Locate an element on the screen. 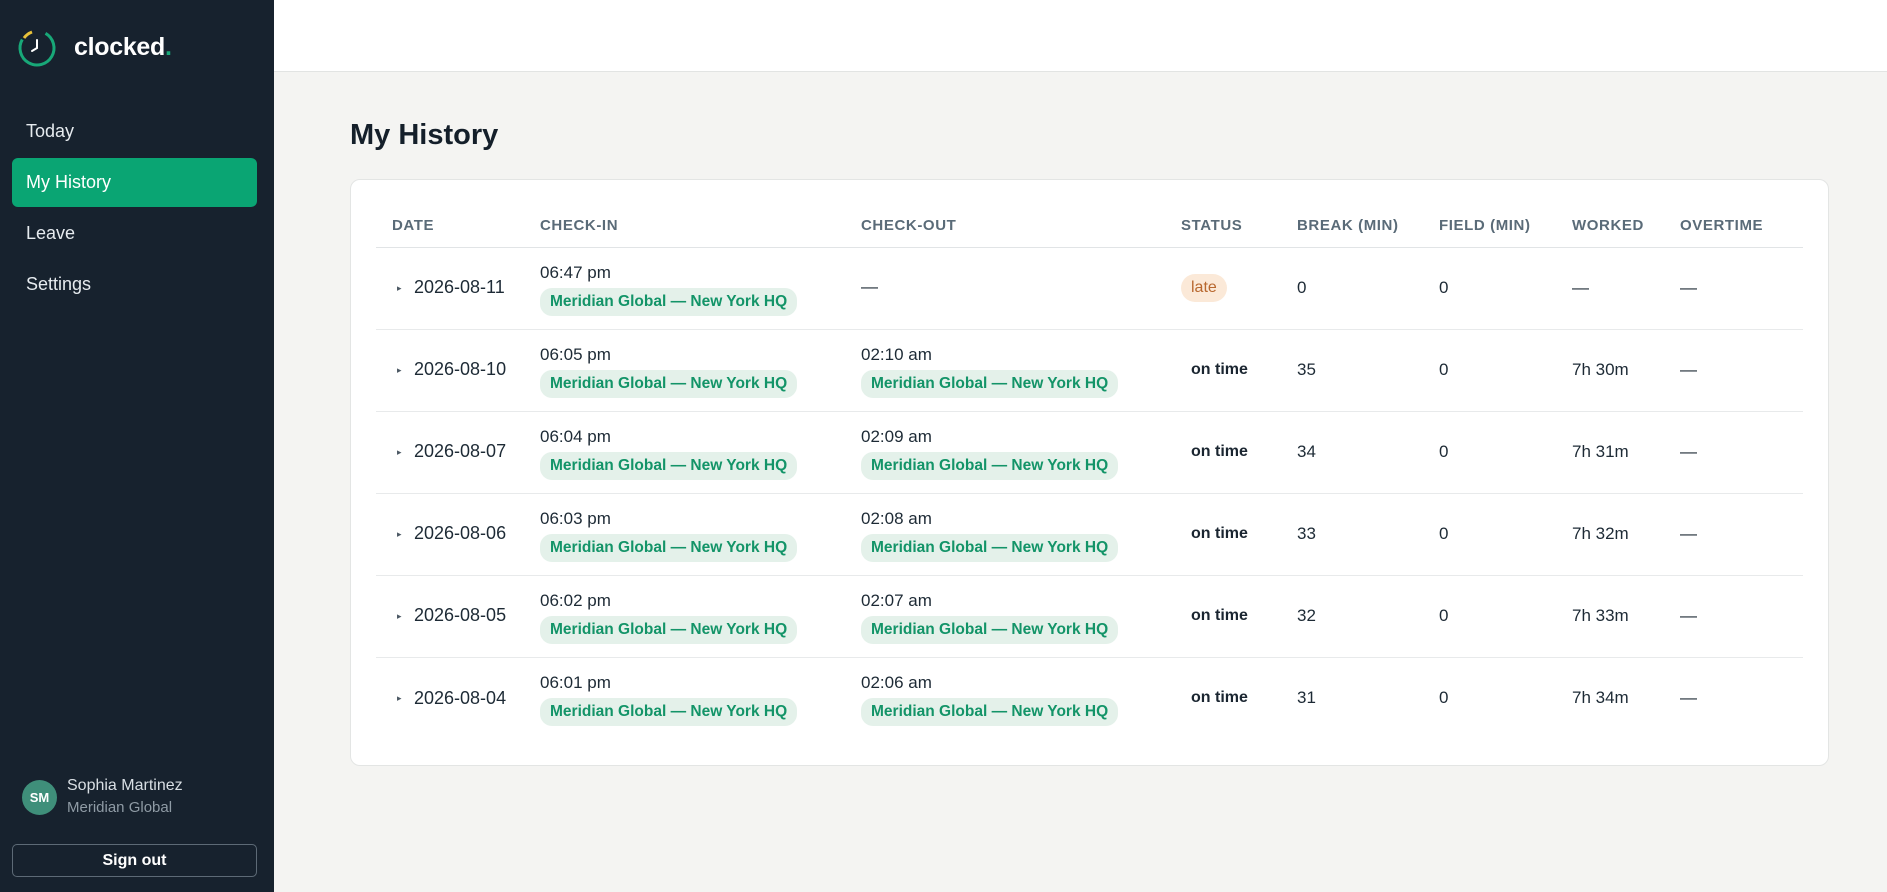  check-in-cell: 06:47 pm Meridian Global — New York HQ is located at coordinates (700, 288).